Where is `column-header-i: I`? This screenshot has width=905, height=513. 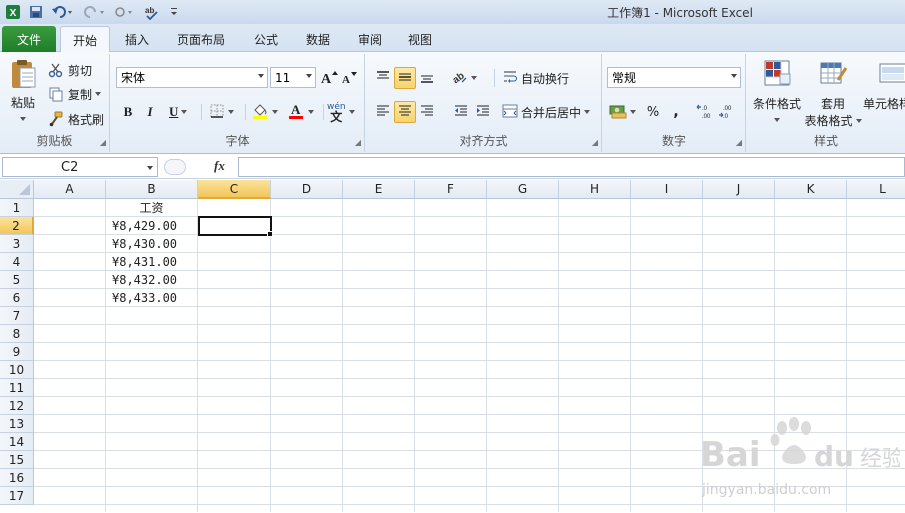 column-header-i: I is located at coordinates (667, 189).